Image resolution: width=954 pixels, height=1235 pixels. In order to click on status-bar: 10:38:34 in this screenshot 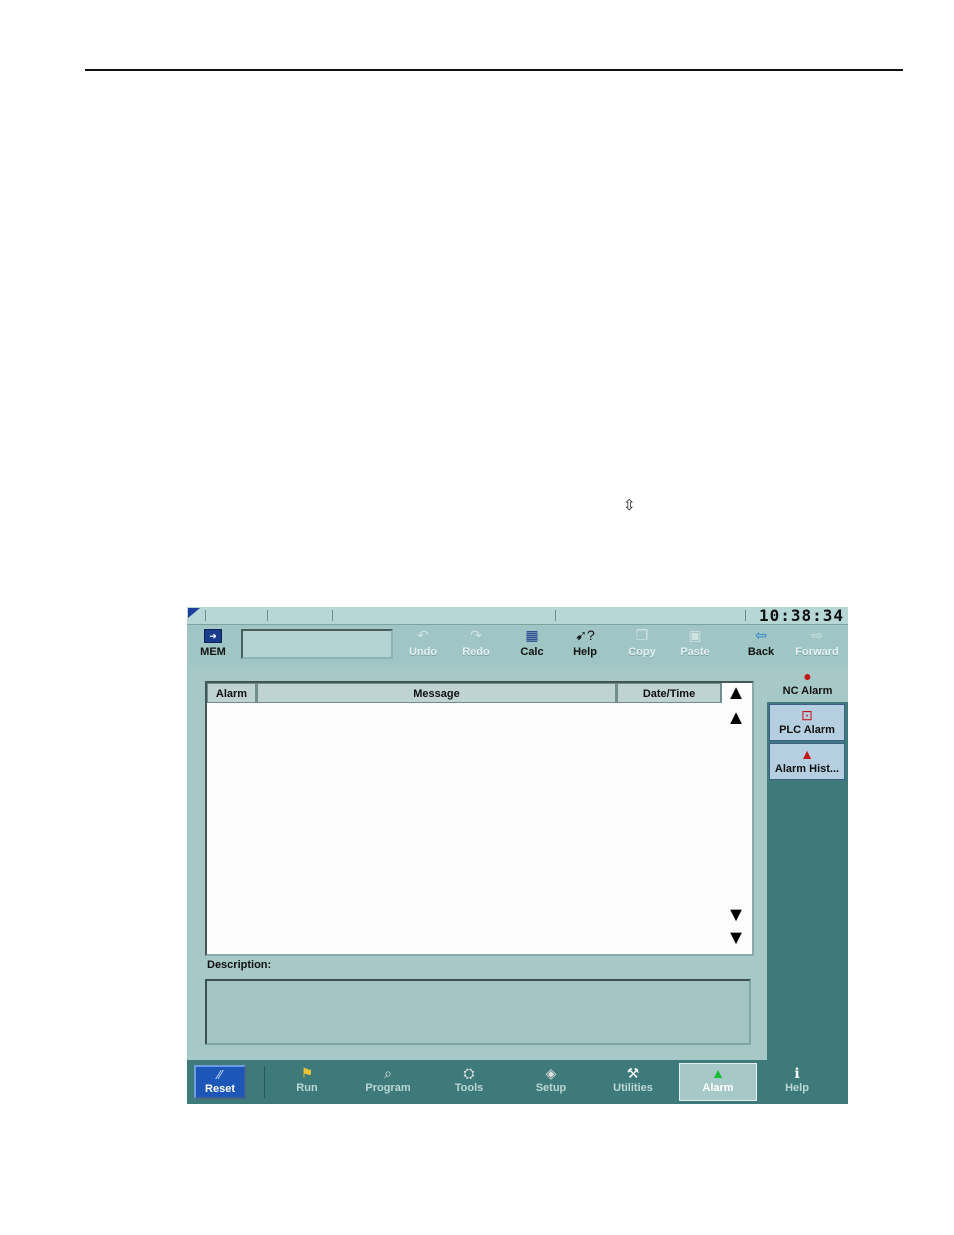, I will do `click(517, 616)`.